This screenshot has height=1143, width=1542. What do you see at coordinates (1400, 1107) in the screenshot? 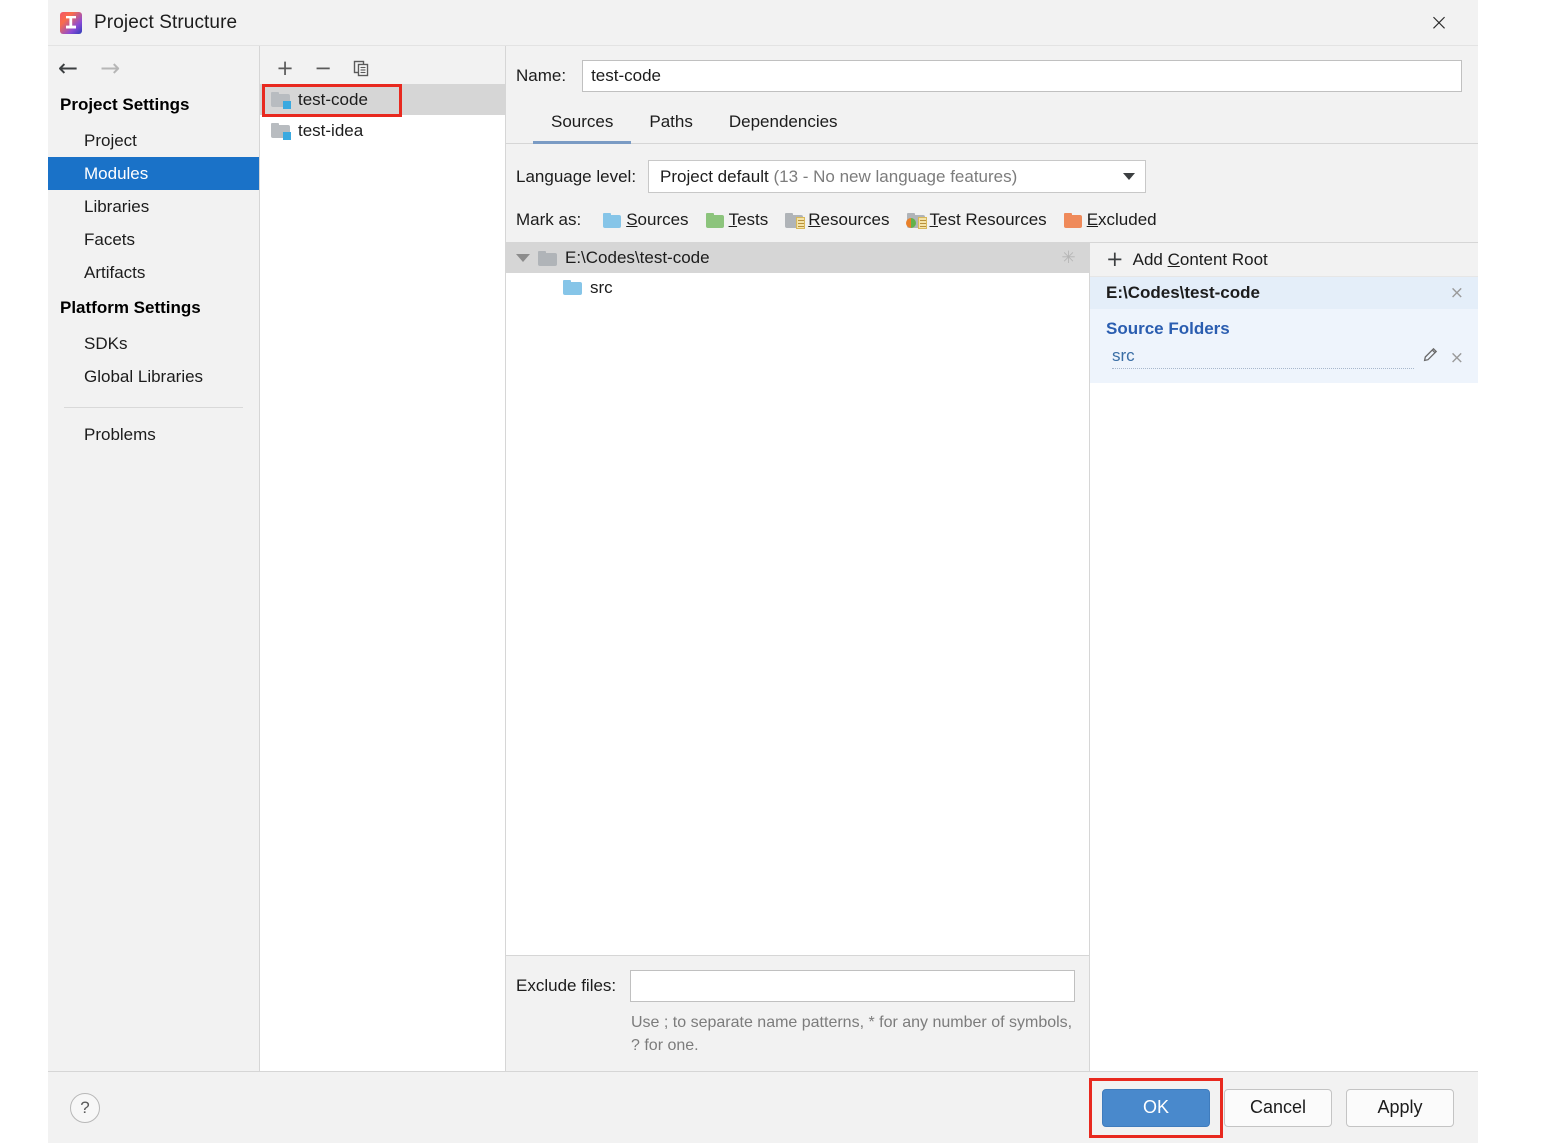
I see `apply-button: Apply` at bounding box center [1400, 1107].